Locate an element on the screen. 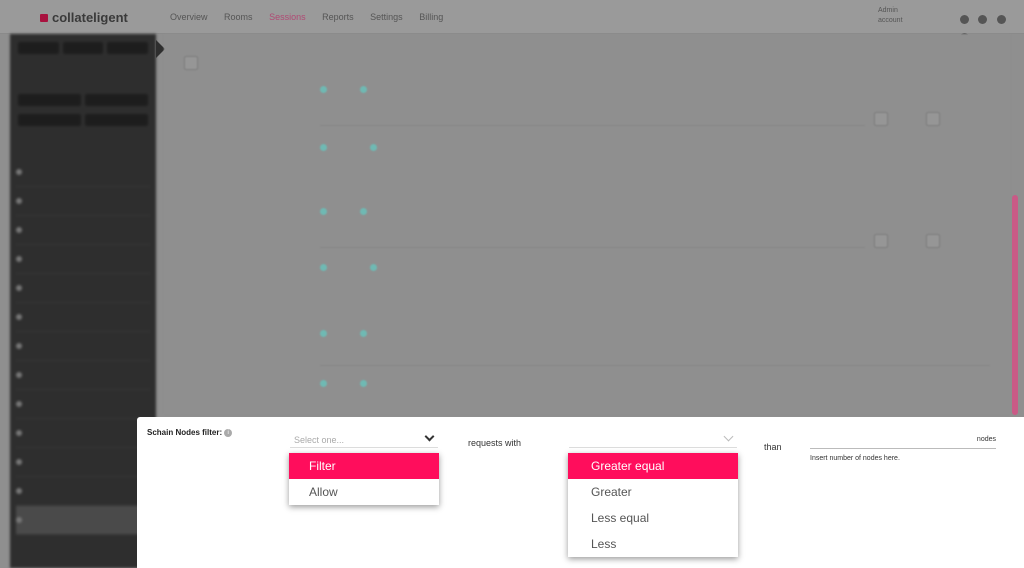 The image size is (1024, 568). comparison-option-greater-equal: Greater equal is located at coordinates (653, 466).